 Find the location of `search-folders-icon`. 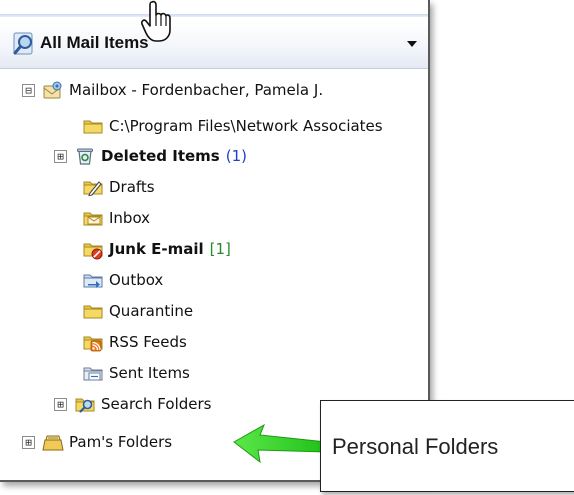

search-folders-icon is located at coordinates (85, 404).